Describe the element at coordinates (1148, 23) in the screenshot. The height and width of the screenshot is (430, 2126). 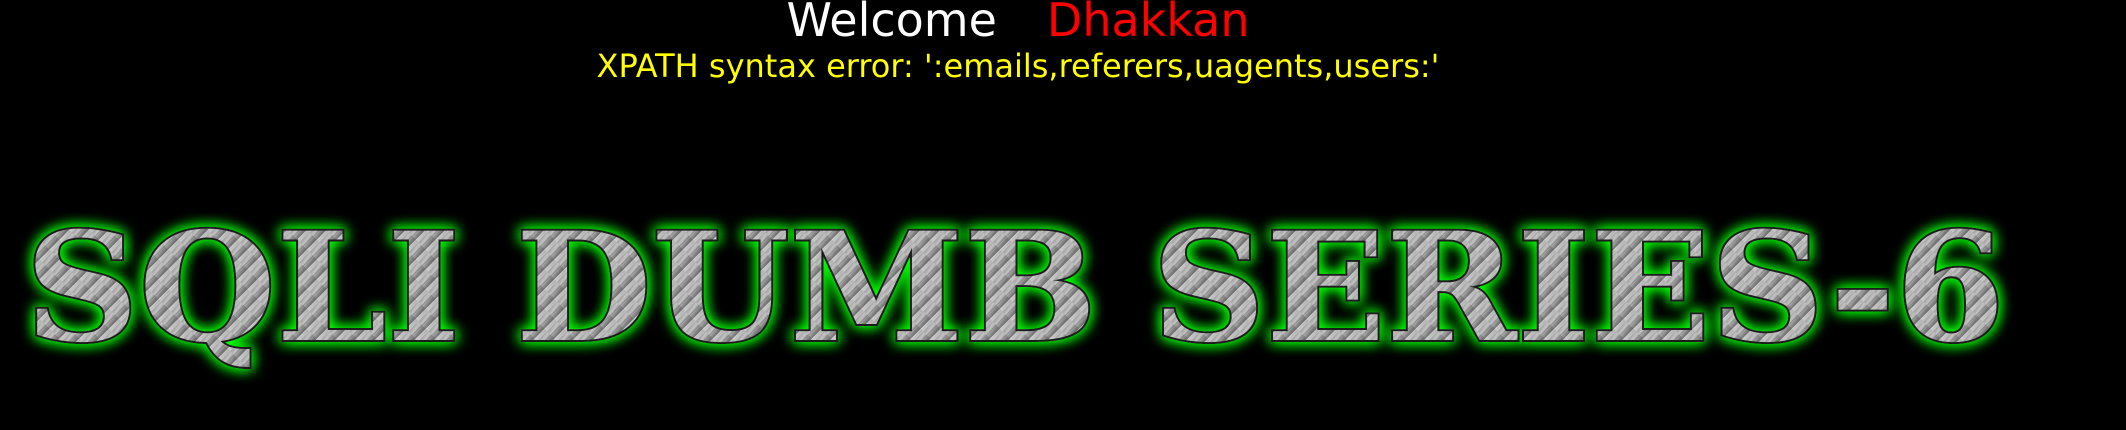
I see `user-name: Dhakkan` at that location.